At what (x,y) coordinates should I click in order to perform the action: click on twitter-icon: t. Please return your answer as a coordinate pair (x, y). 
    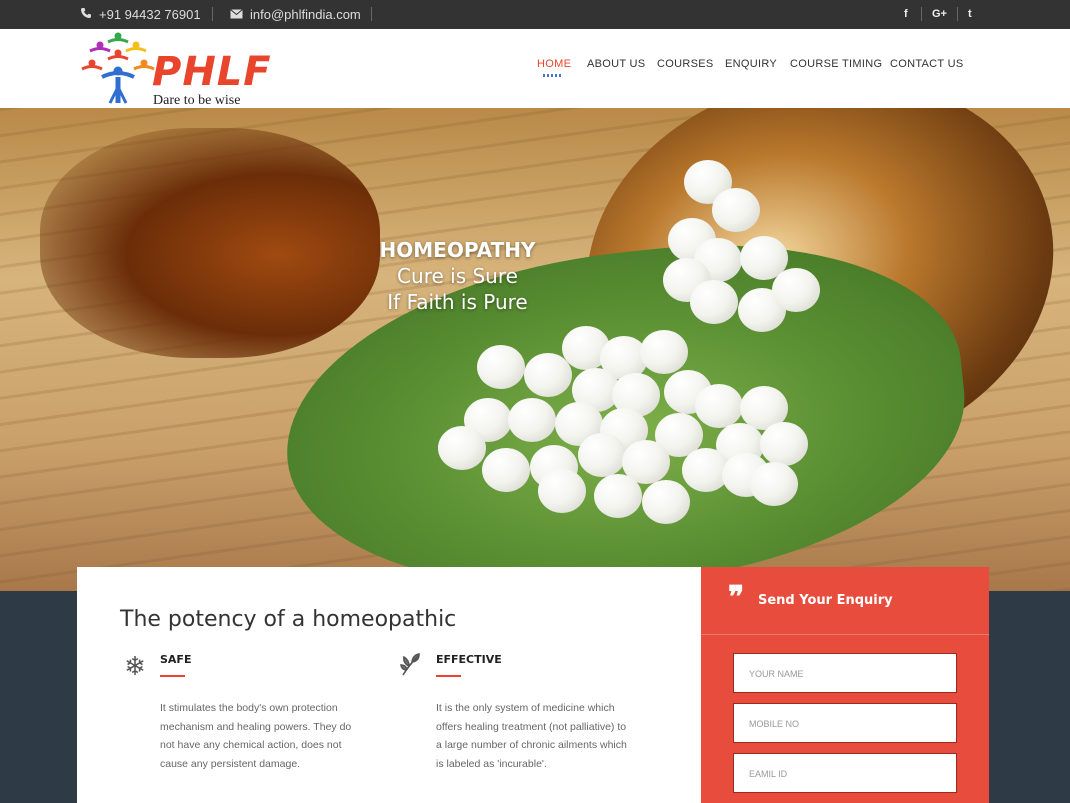
    Looking at the image, I should click on (970, 14).